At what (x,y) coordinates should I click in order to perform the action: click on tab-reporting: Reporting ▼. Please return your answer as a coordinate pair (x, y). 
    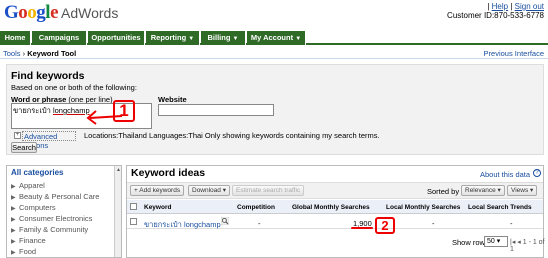
    Looking at the image, I should click on (173, 38).